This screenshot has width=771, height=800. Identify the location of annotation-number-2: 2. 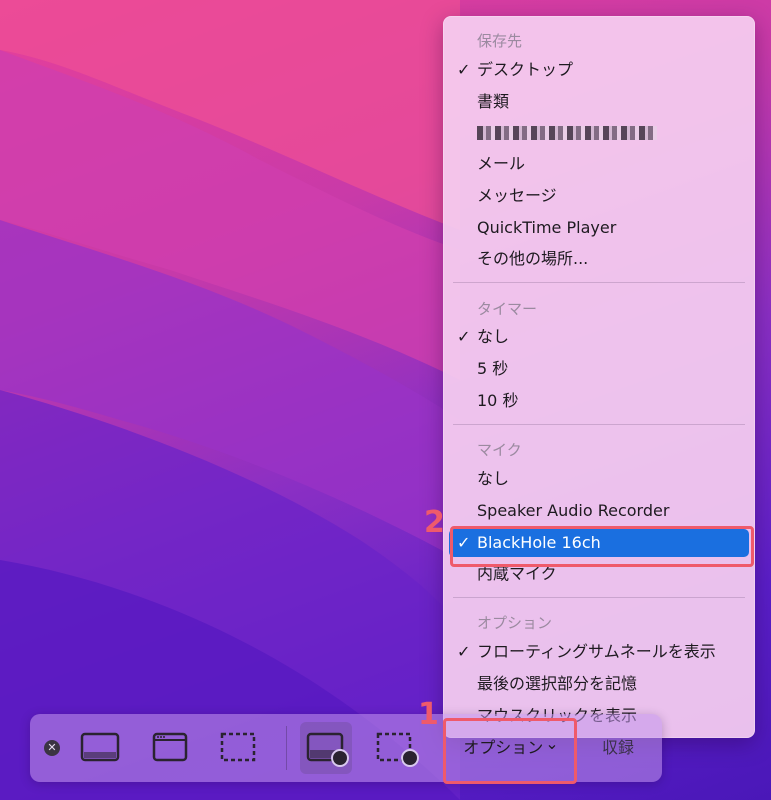
(434, 522).